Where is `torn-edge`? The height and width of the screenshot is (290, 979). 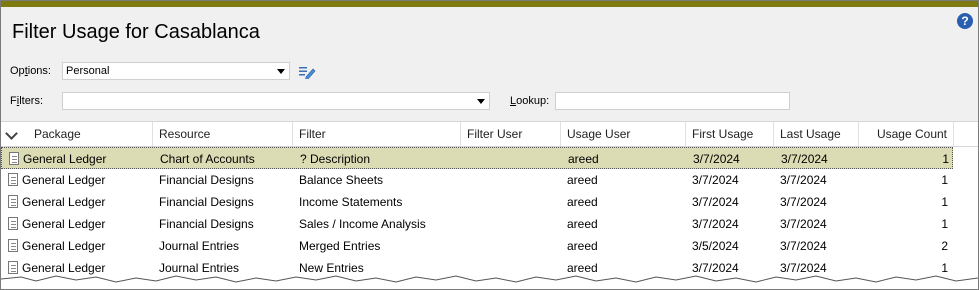
torn-edge is located at coordinates (489, 282).